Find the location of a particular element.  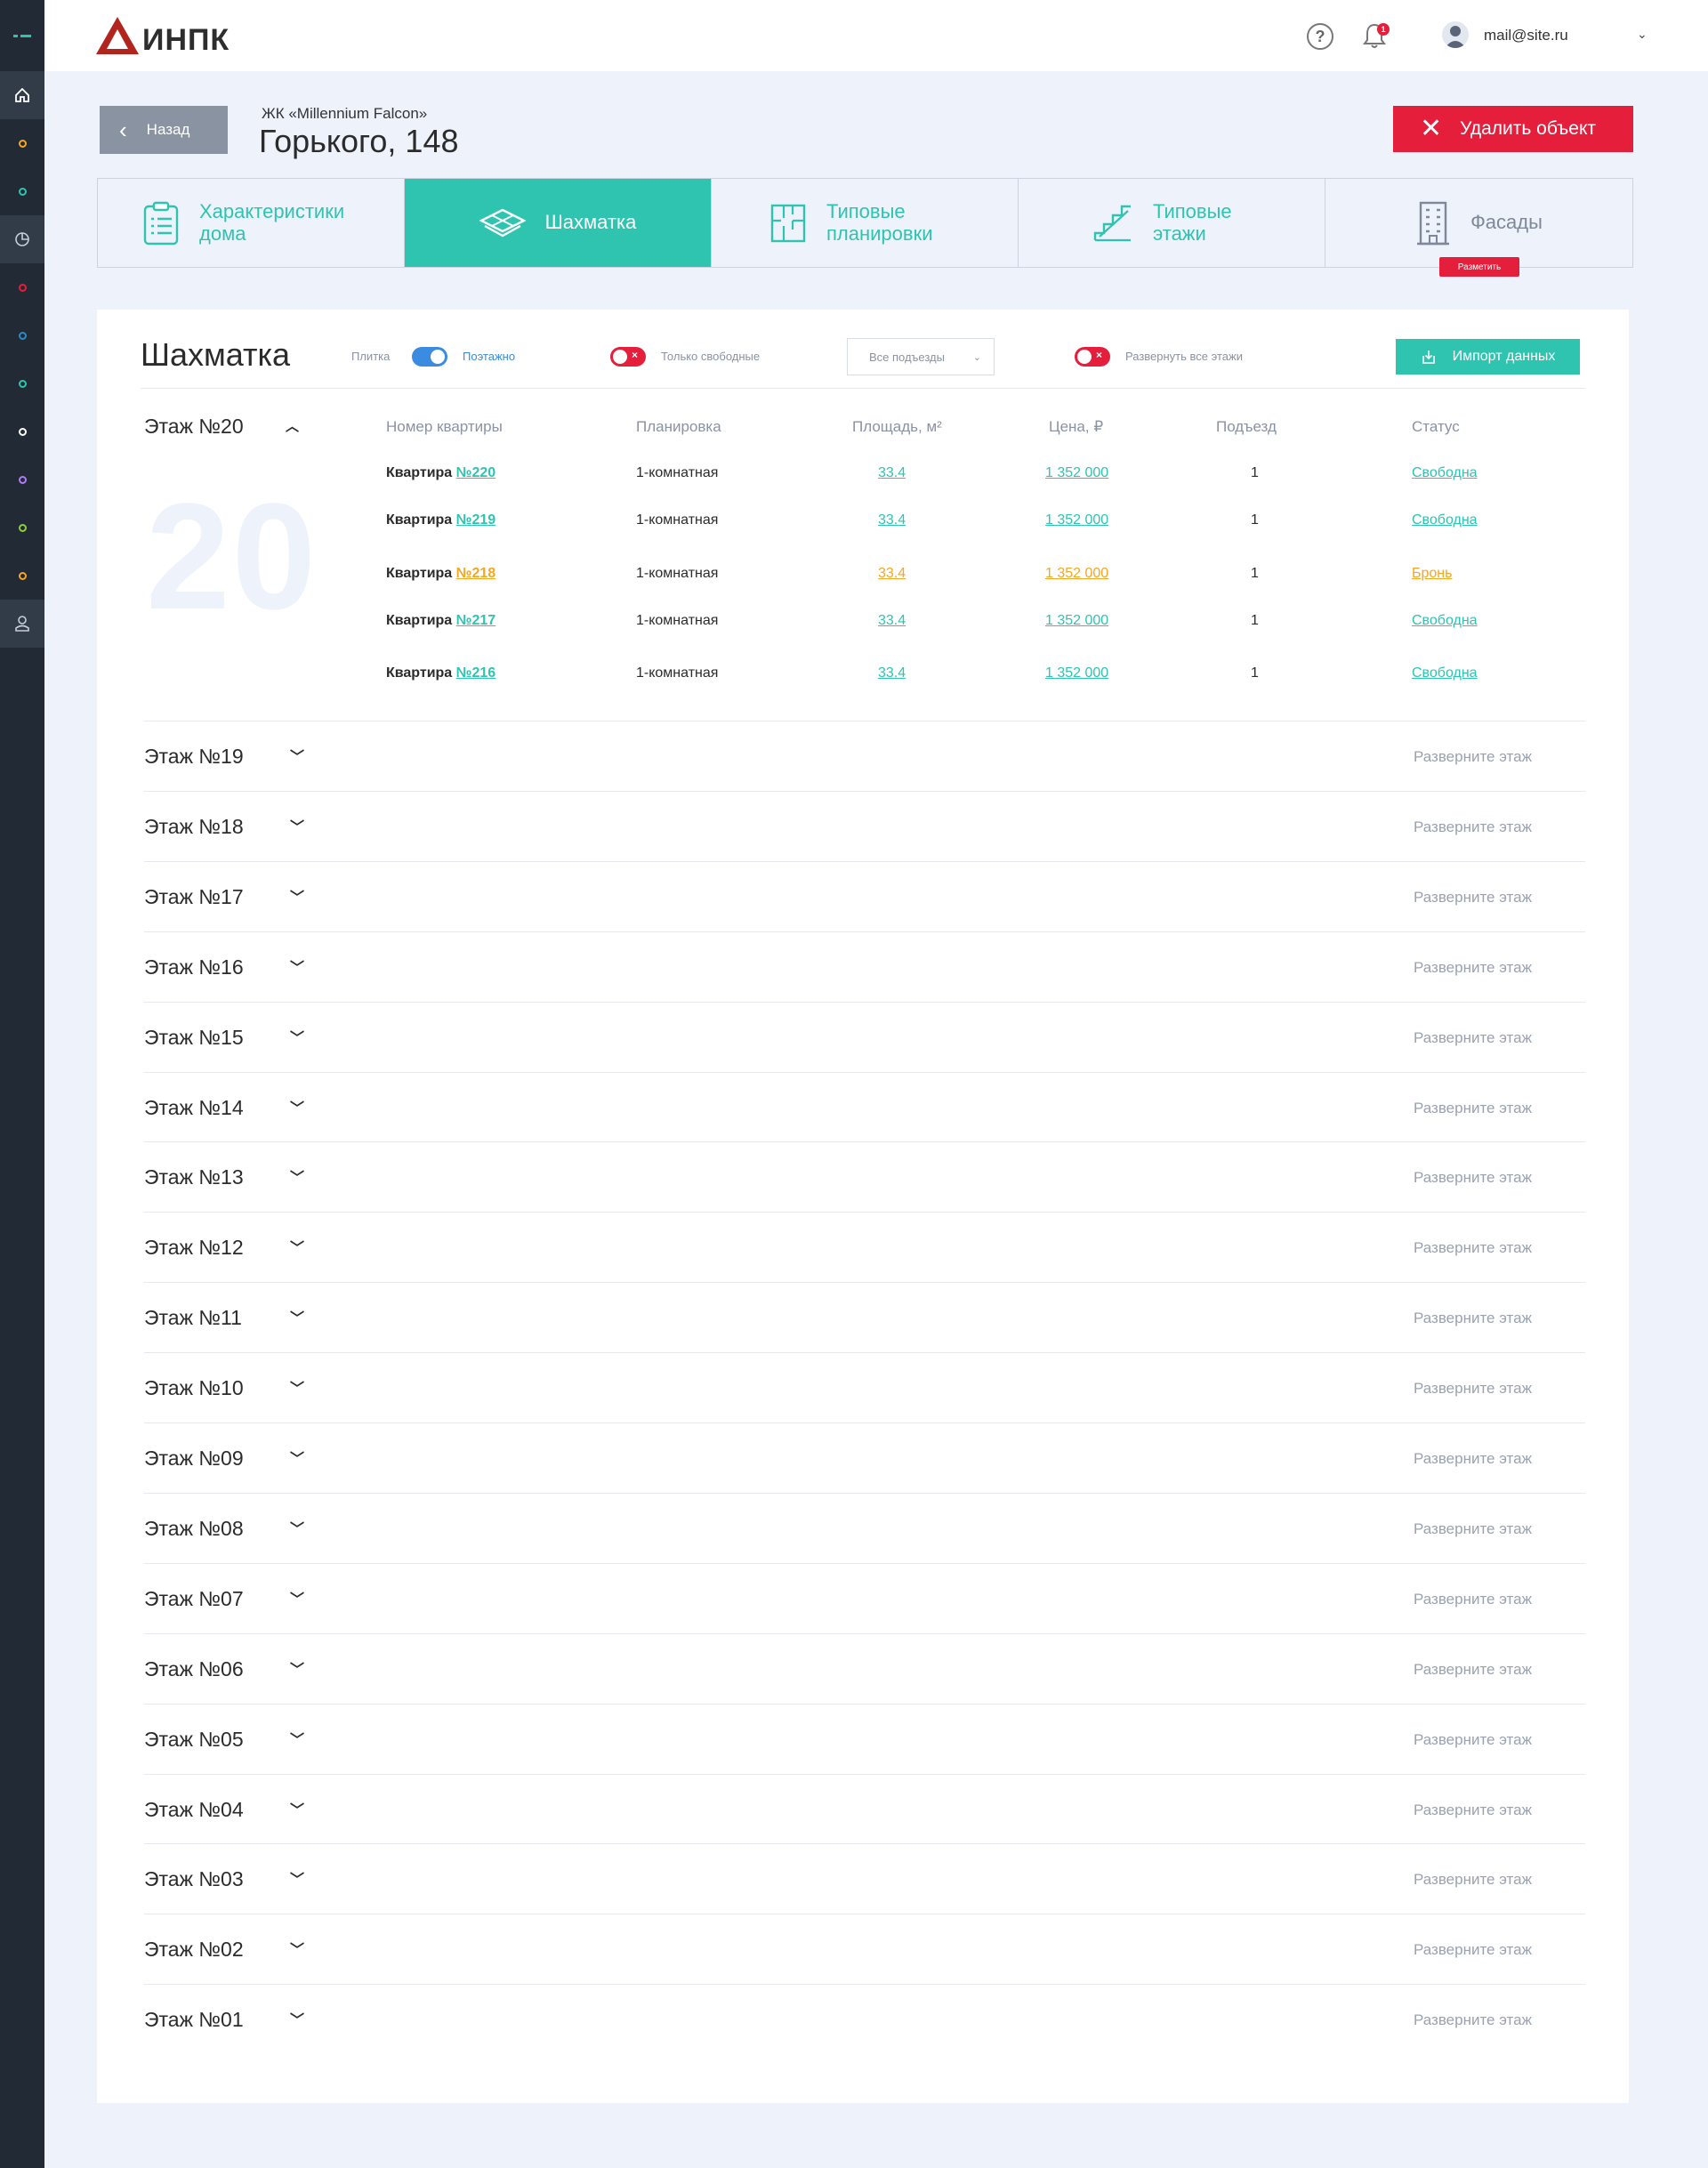

chevron-down-icon: ⌄ is located at coordinates (1642, 35).